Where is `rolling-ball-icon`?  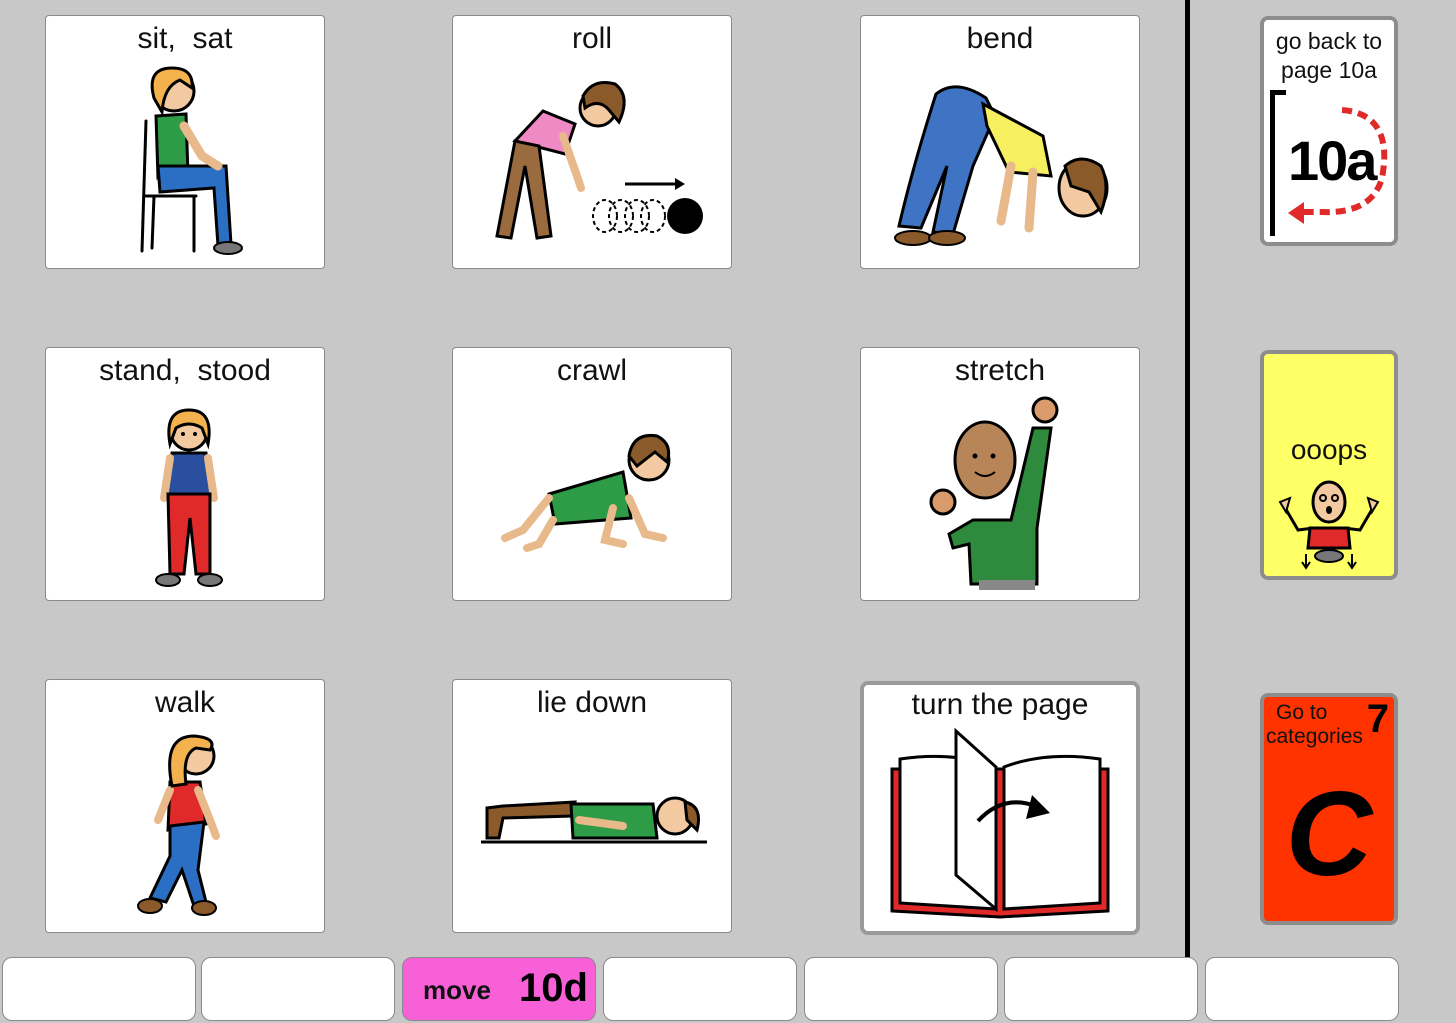
rolling-ball-icon is located at coordinates (599, 160).